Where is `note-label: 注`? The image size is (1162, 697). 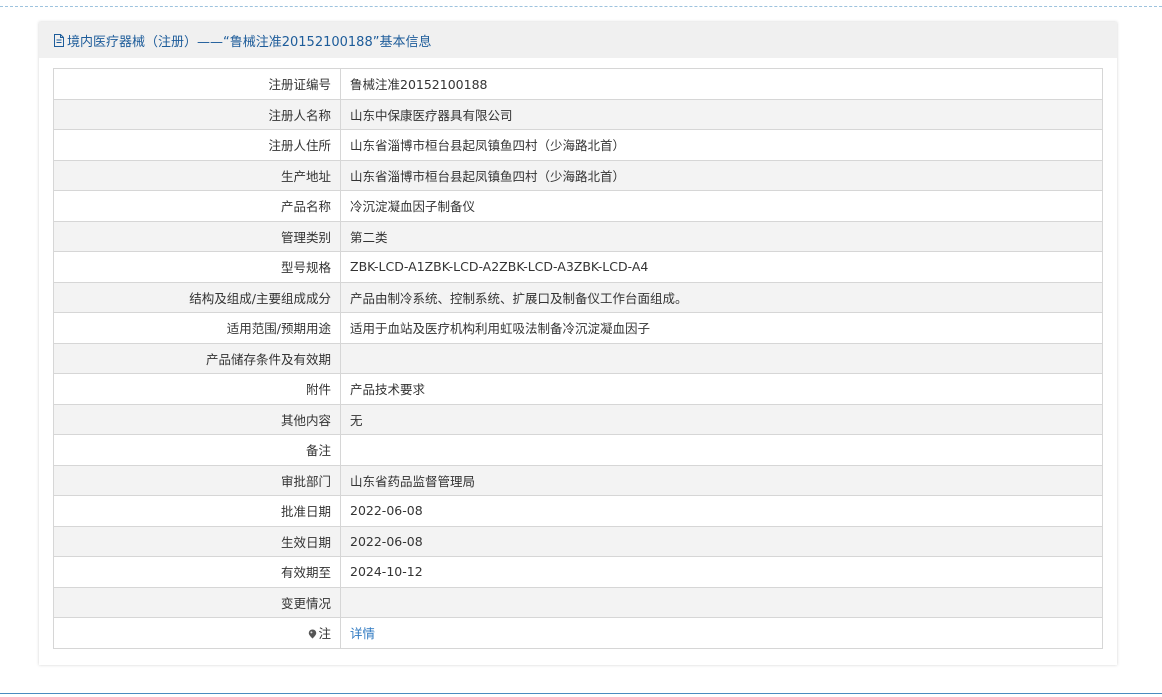
note-label: 注 is located at coordinates (324, 634).